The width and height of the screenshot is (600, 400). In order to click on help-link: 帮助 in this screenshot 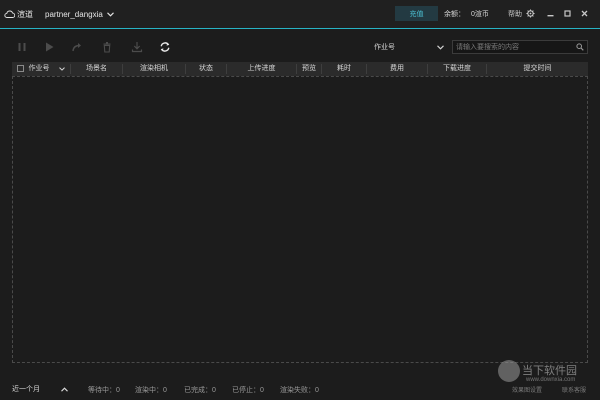, I will do `click(515, 14)`.